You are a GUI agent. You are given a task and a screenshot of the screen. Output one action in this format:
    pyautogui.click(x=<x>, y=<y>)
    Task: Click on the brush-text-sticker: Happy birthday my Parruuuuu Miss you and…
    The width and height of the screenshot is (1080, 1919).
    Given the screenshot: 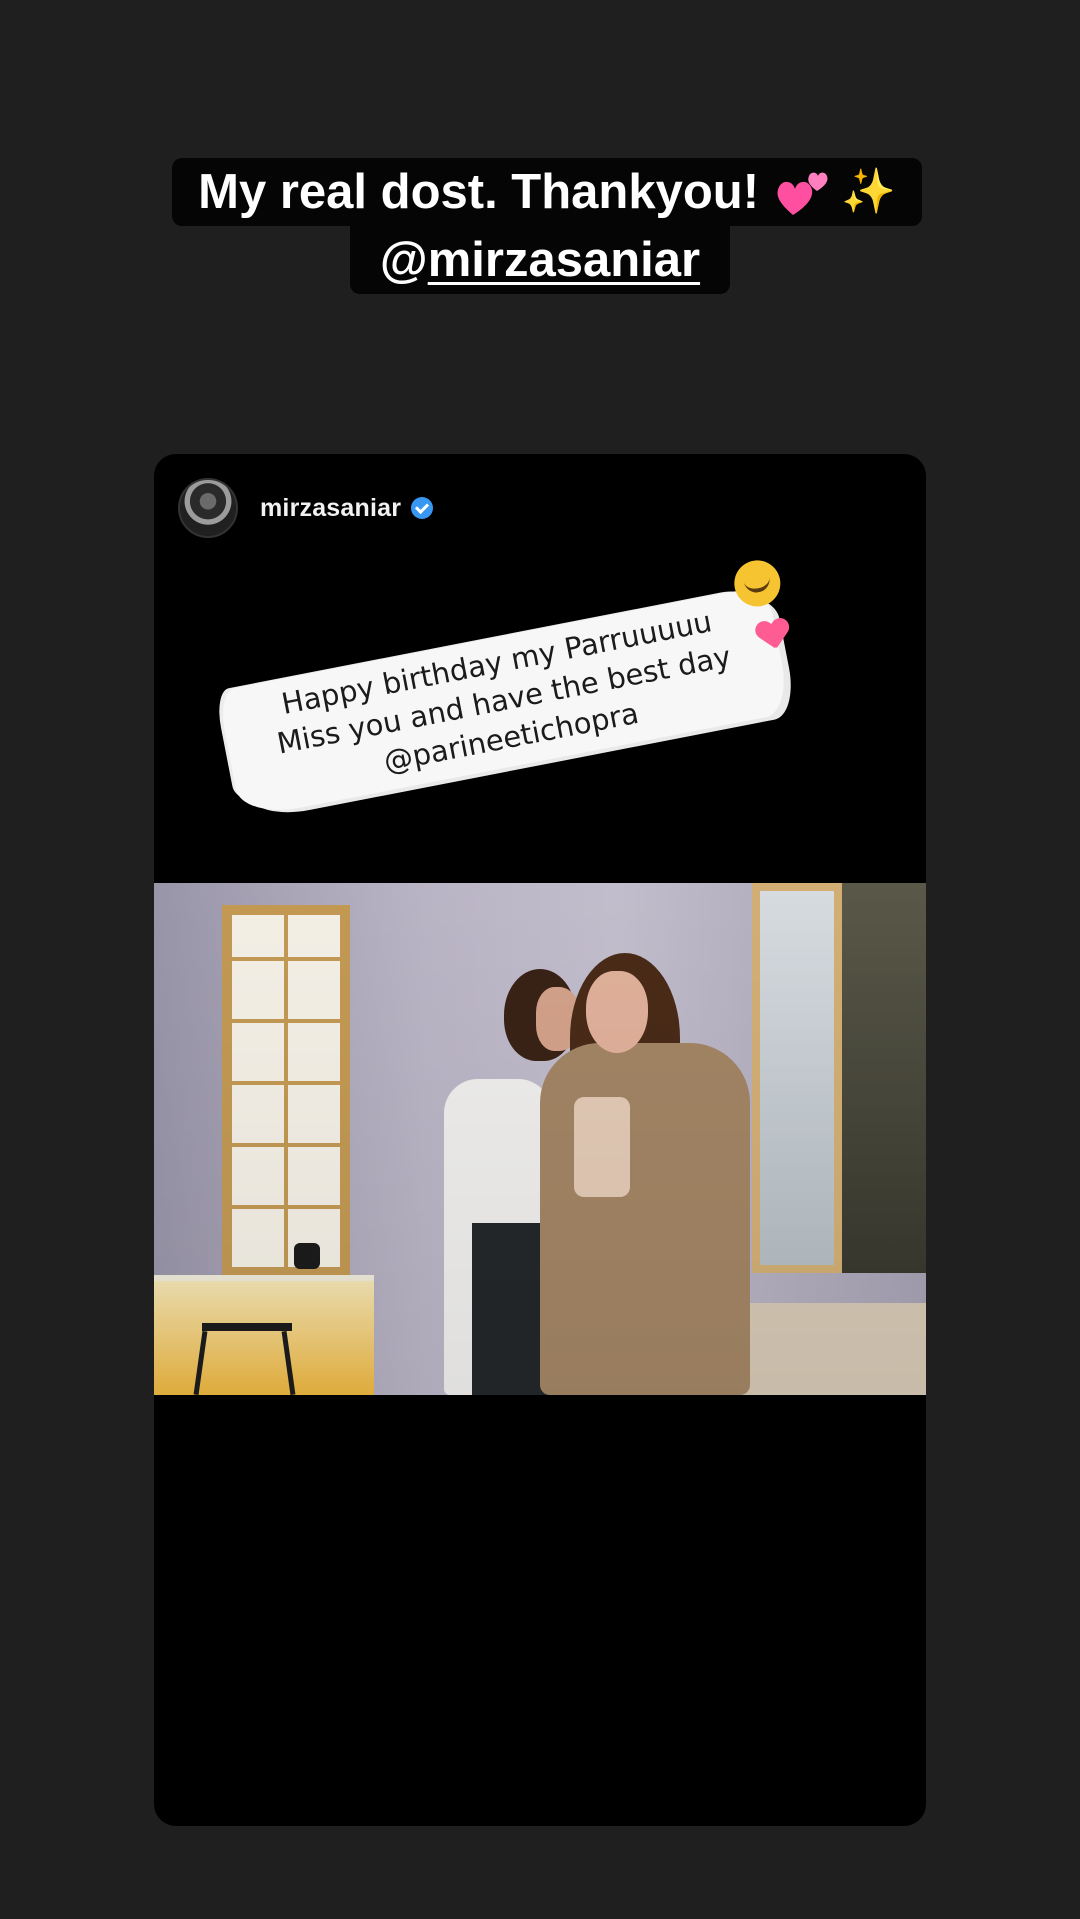 What is the action you would take?
    pyautogui.click(x=518, y=698)
    